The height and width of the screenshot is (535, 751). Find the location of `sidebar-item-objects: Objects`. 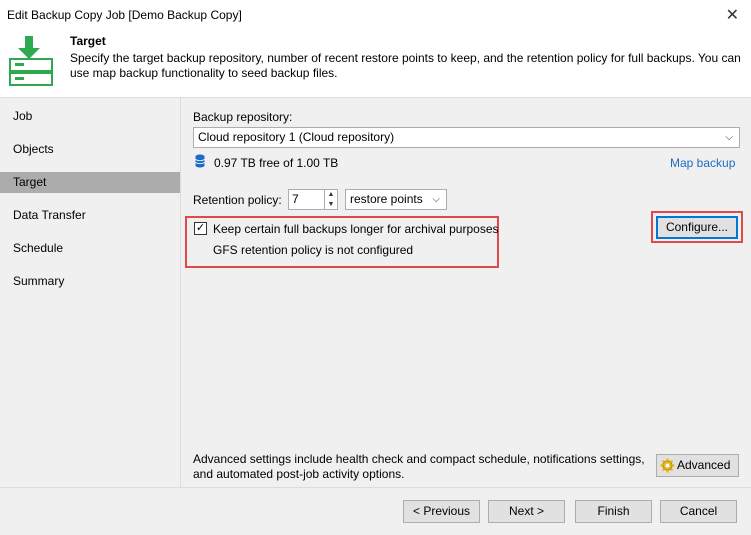

sidebar-item-objects: Objects is located at coordinates (90, 149).